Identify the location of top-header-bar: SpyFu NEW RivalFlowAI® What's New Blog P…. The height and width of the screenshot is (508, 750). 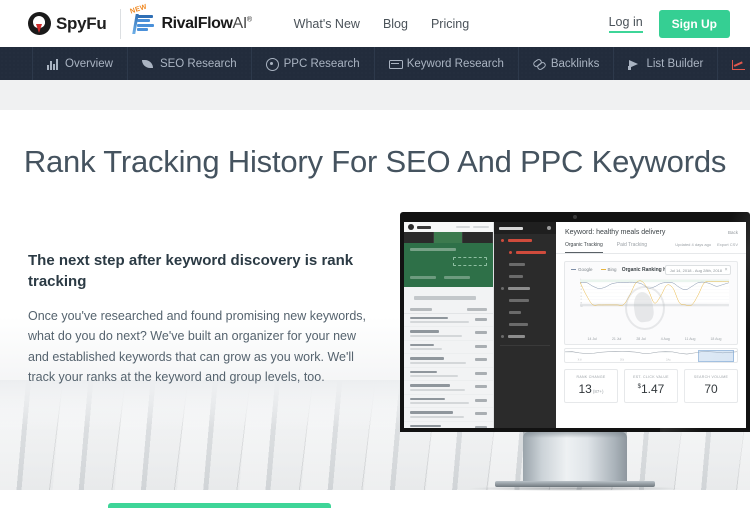
(375, 23).